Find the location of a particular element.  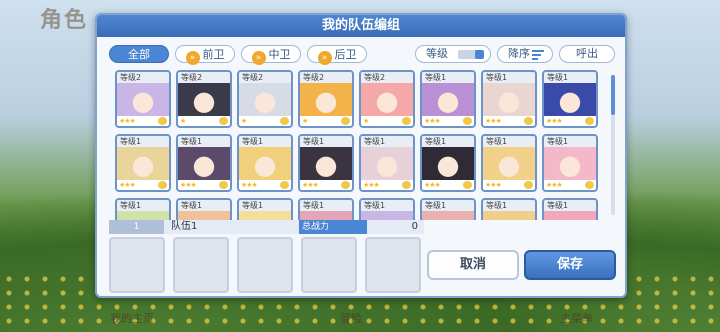

grid-scrollbar is located at coordinates (613, 145).